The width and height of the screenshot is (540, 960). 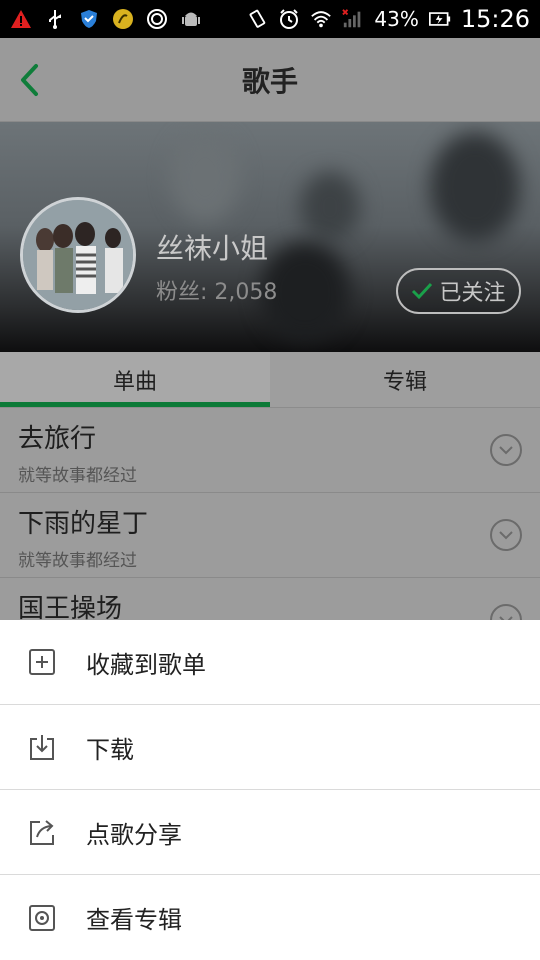 I want to click on chevron-left-icon, so click(x=29, y=80).